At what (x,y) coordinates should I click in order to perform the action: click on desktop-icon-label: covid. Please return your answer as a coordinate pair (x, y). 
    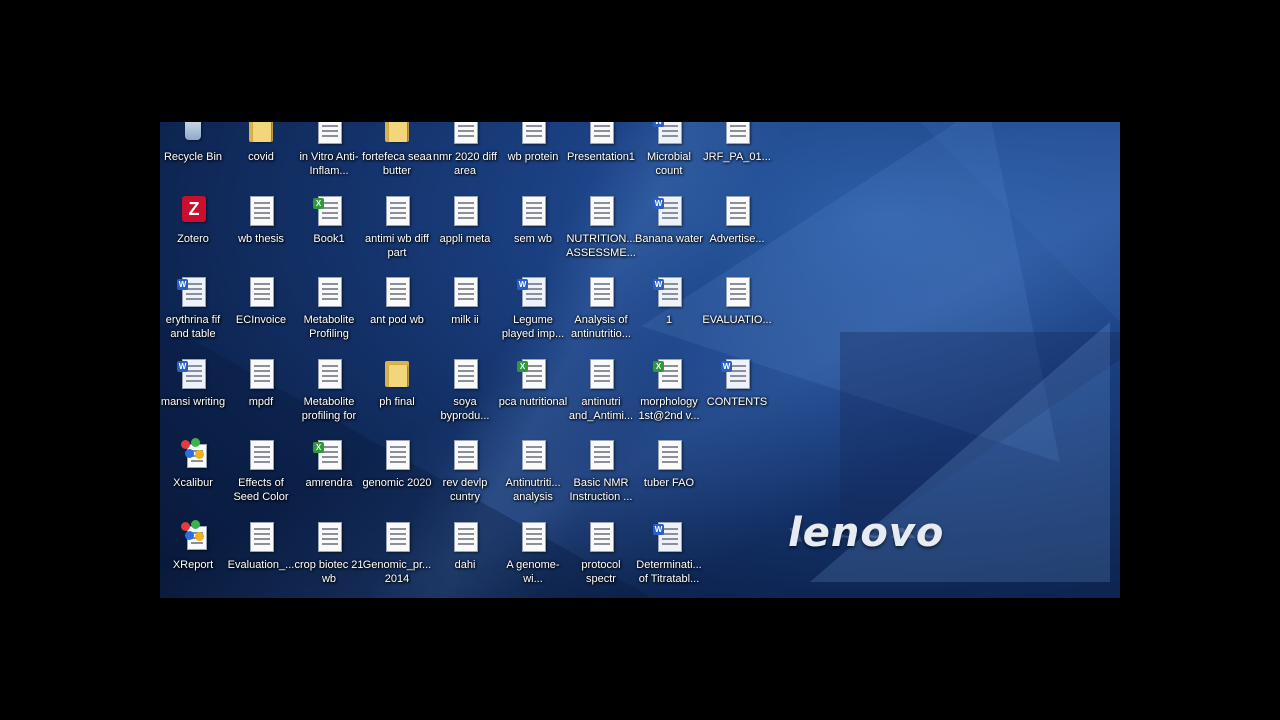
    Looking at the image, I should click on (261, 157).